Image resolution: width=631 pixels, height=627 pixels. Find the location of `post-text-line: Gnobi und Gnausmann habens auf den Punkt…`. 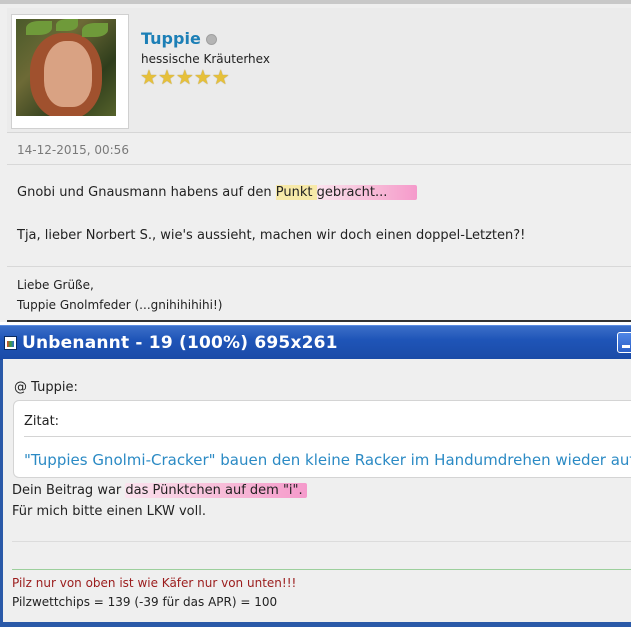

post-text-line: Gnobi und Gnausmann habens auf den Punkt… is located at coordinates (217, 192).